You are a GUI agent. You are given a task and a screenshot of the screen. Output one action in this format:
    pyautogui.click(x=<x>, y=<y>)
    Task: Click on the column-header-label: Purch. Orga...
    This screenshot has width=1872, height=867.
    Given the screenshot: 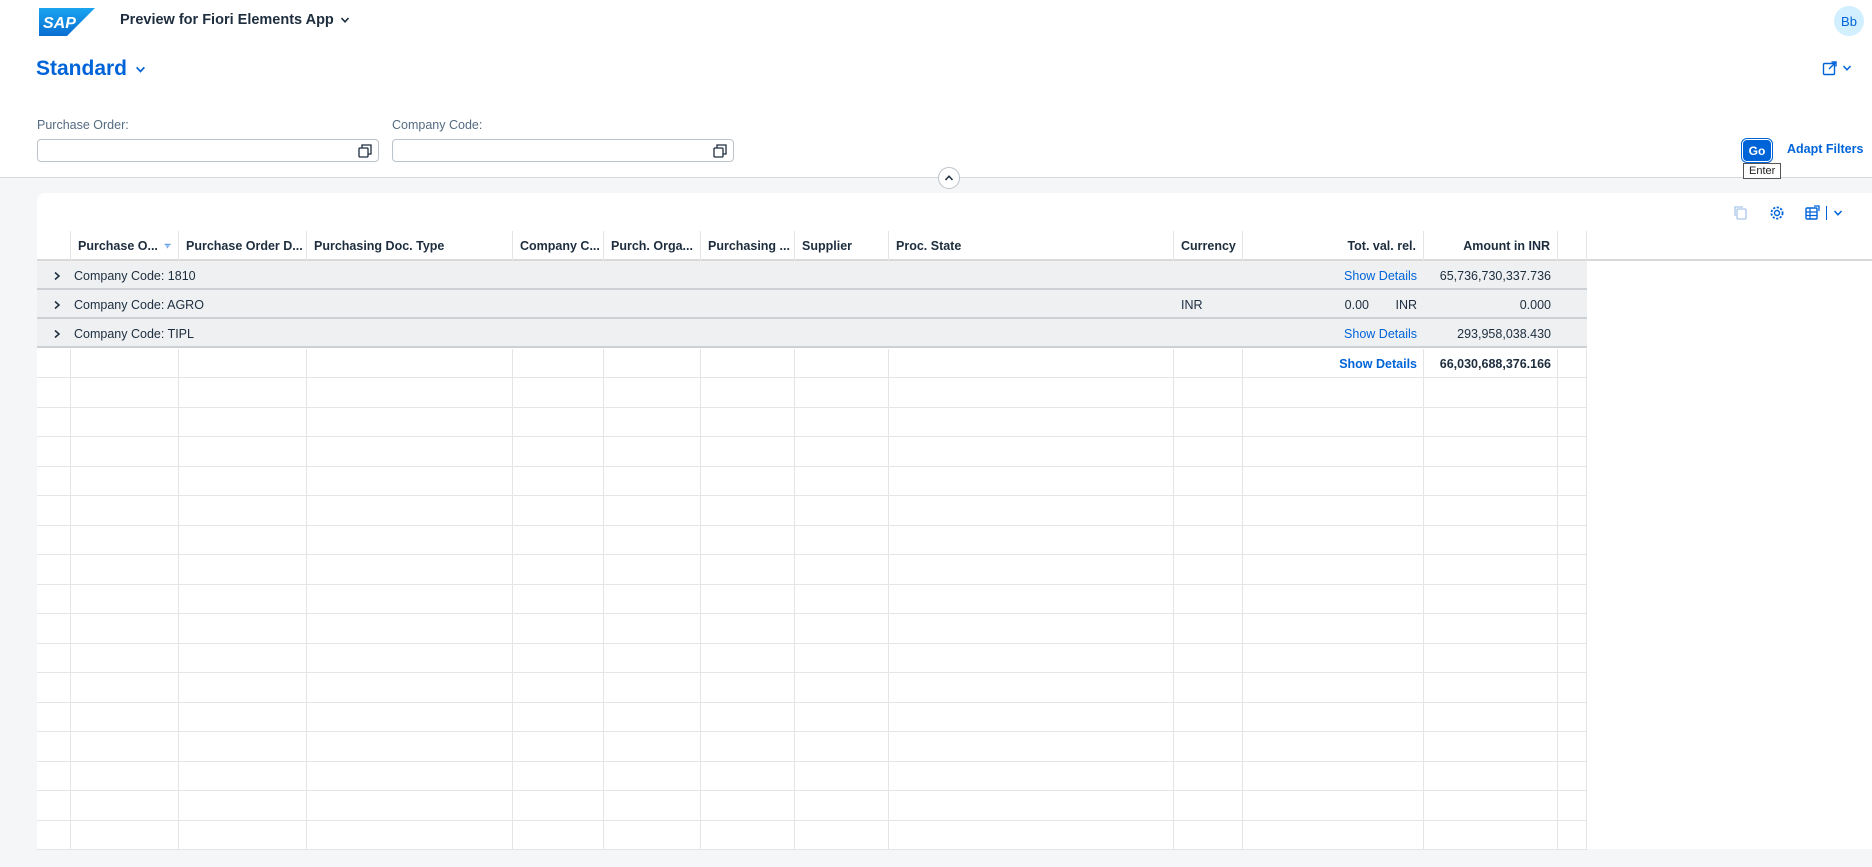 What is the action you would take?
    pyautogui.click(x=652, y=246)
    